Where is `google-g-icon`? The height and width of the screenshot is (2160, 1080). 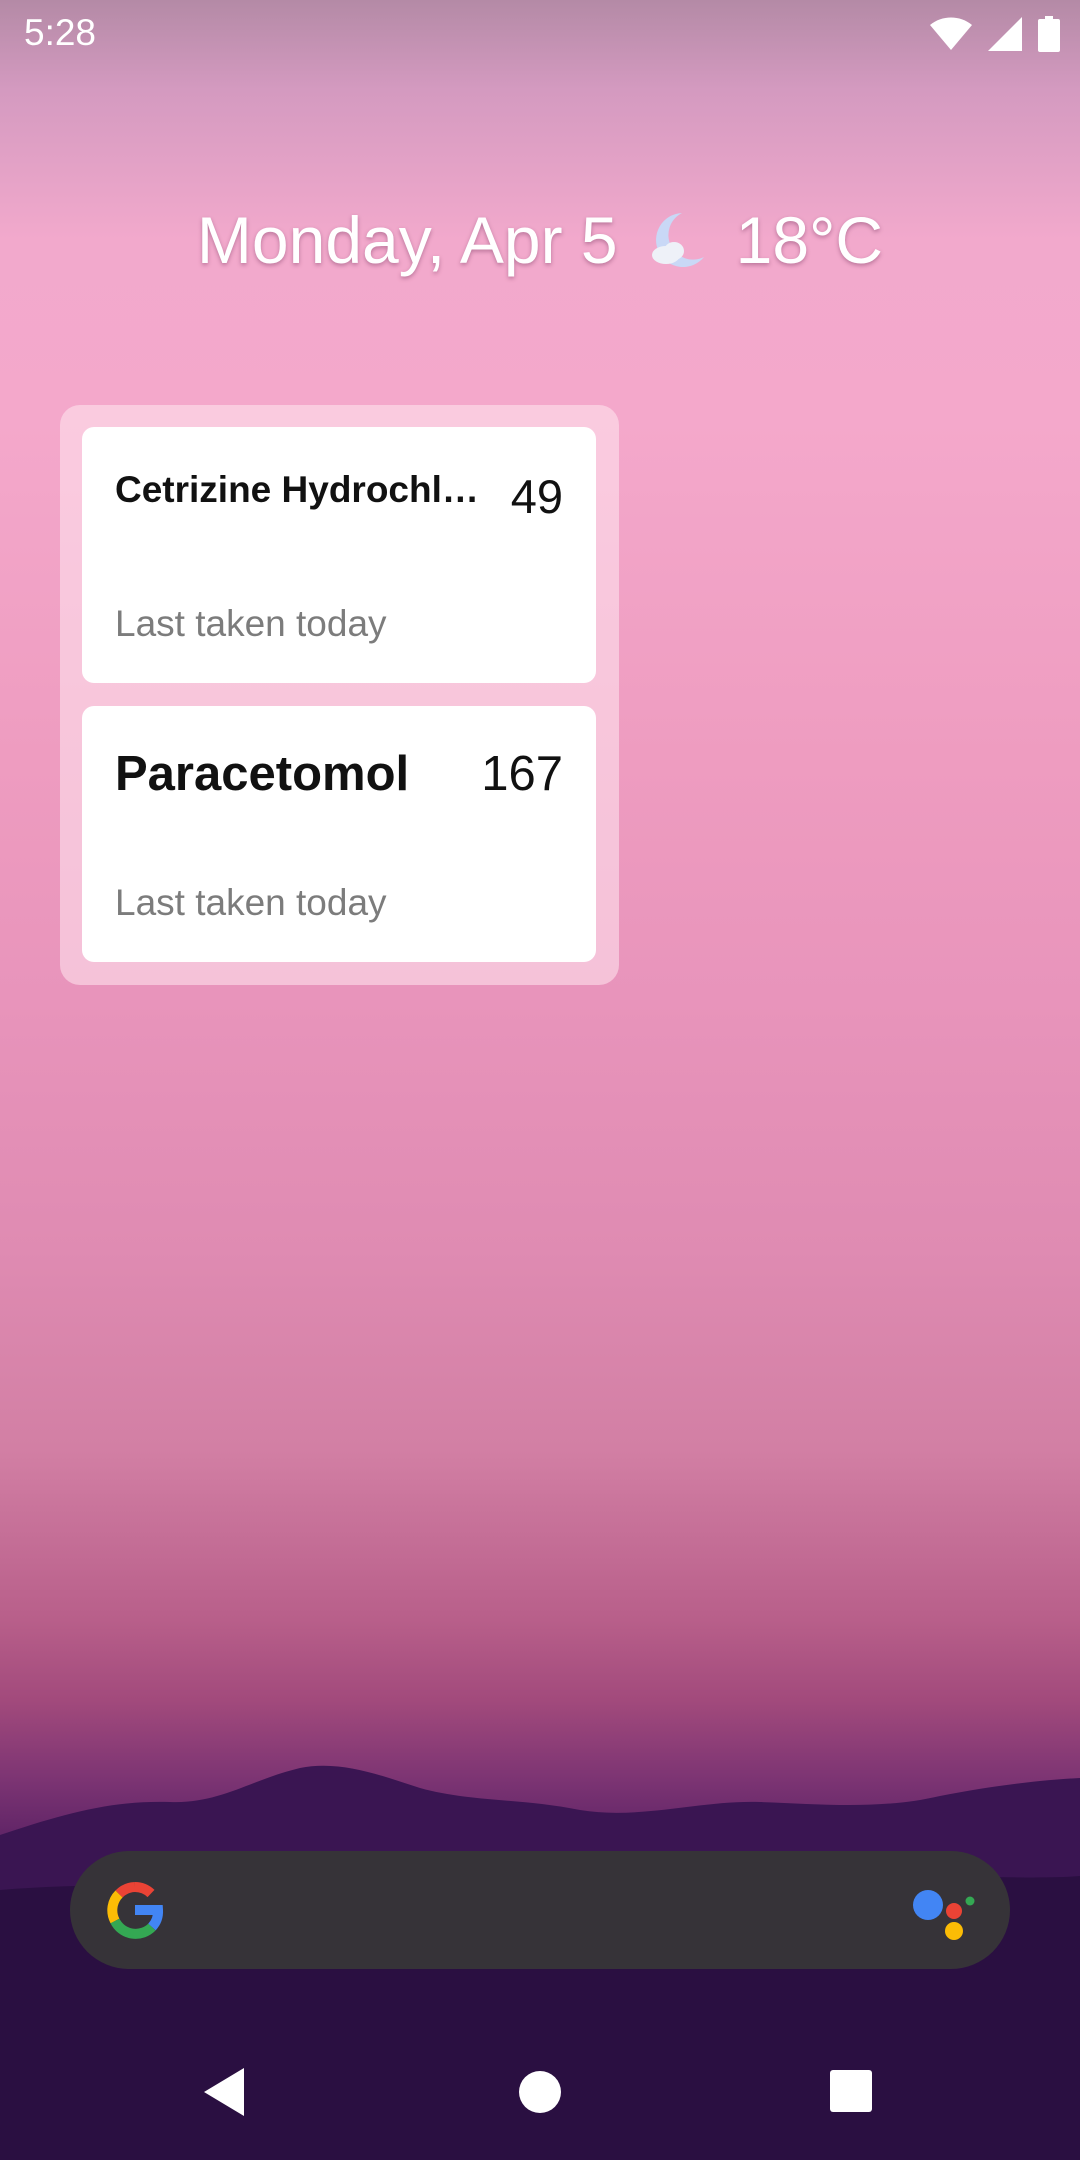
google-g-icon is located at coordinates (135, 1910).